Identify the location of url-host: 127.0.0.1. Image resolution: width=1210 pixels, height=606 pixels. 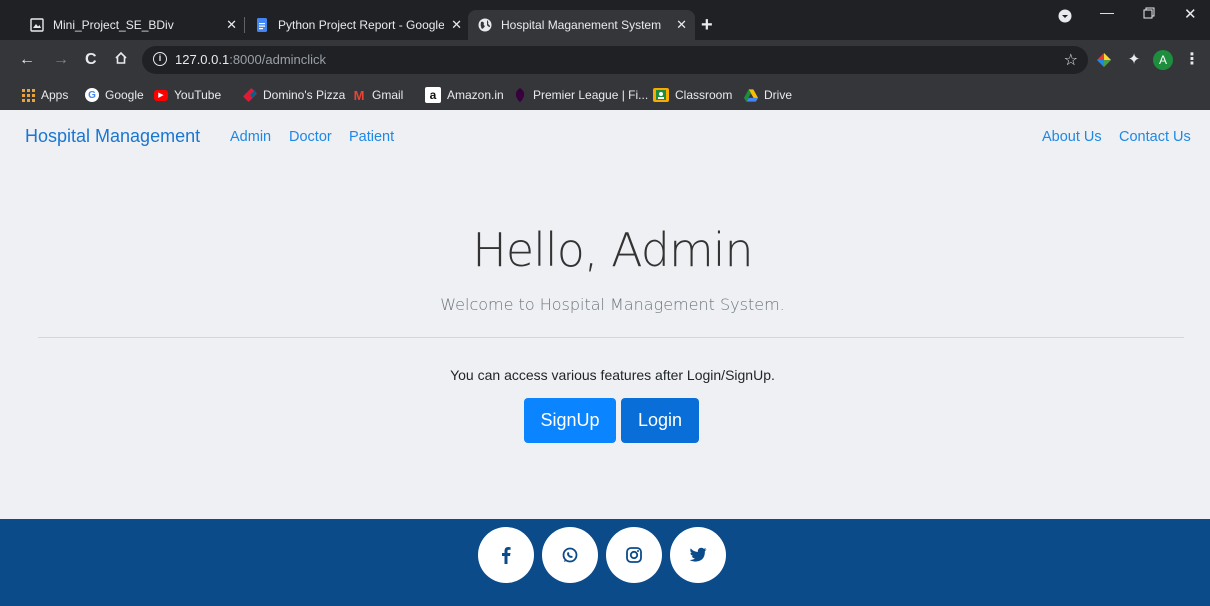
(202, 59).